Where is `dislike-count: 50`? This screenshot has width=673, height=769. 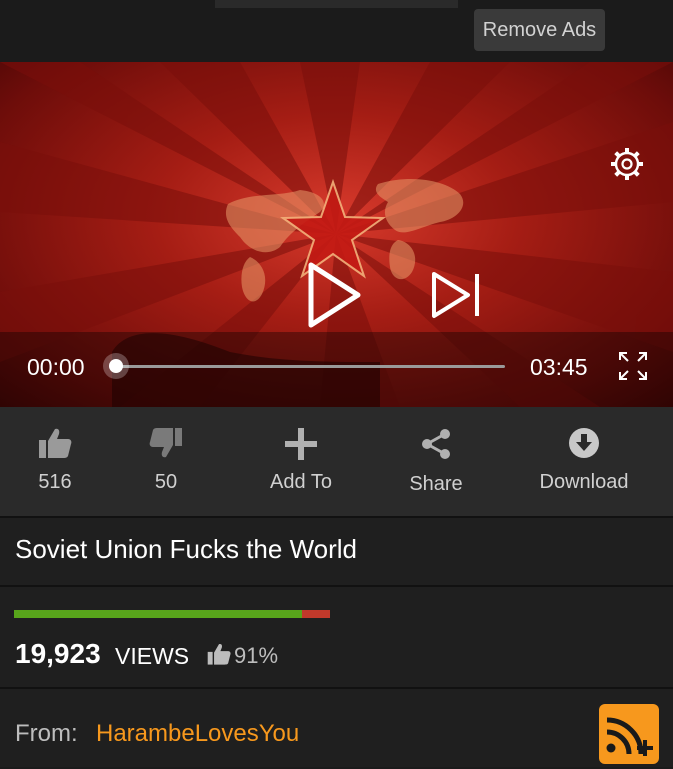 dislike-count: 50 is located at coordinates (166, 482).